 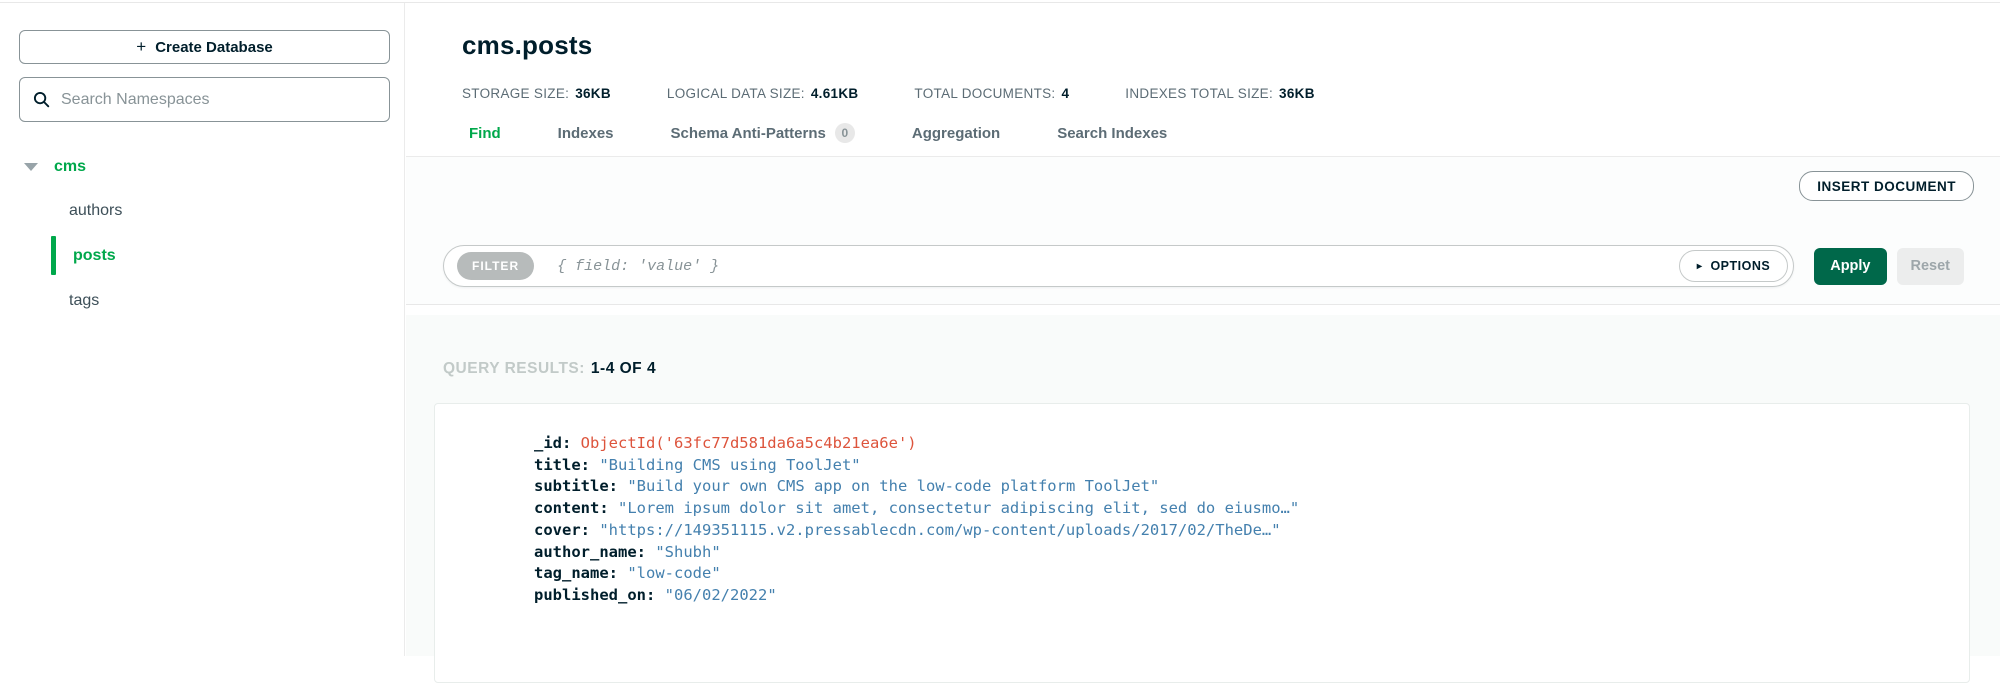 What do you see at coordinates (562, 529) in the screenshot?
I see `field-key: cover:` at bounding box center [562, 529].